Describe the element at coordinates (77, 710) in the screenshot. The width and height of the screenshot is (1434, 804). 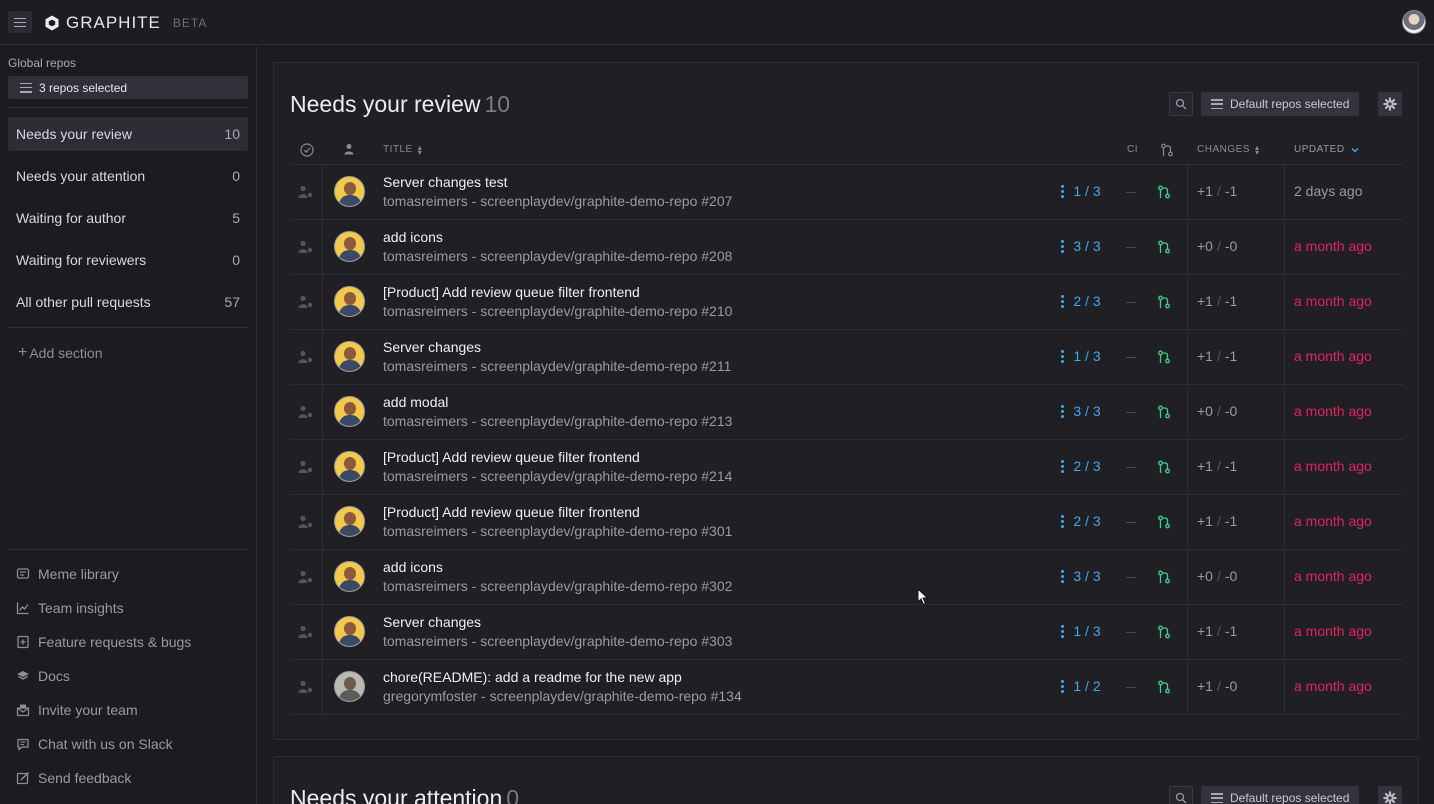
I see `invite-team-link: Invite your team` at that location.